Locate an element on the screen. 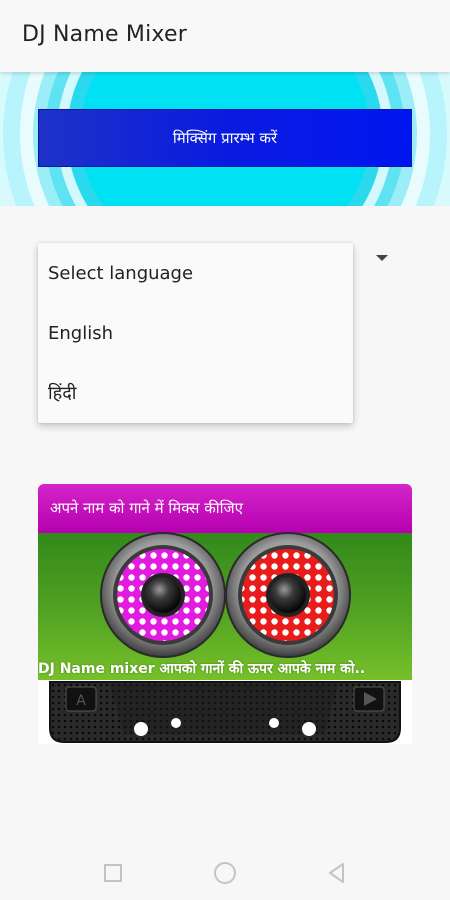 This screenshot has width=450, height=900. dropdown-arrow-icon is located at coordinates (382, 258).